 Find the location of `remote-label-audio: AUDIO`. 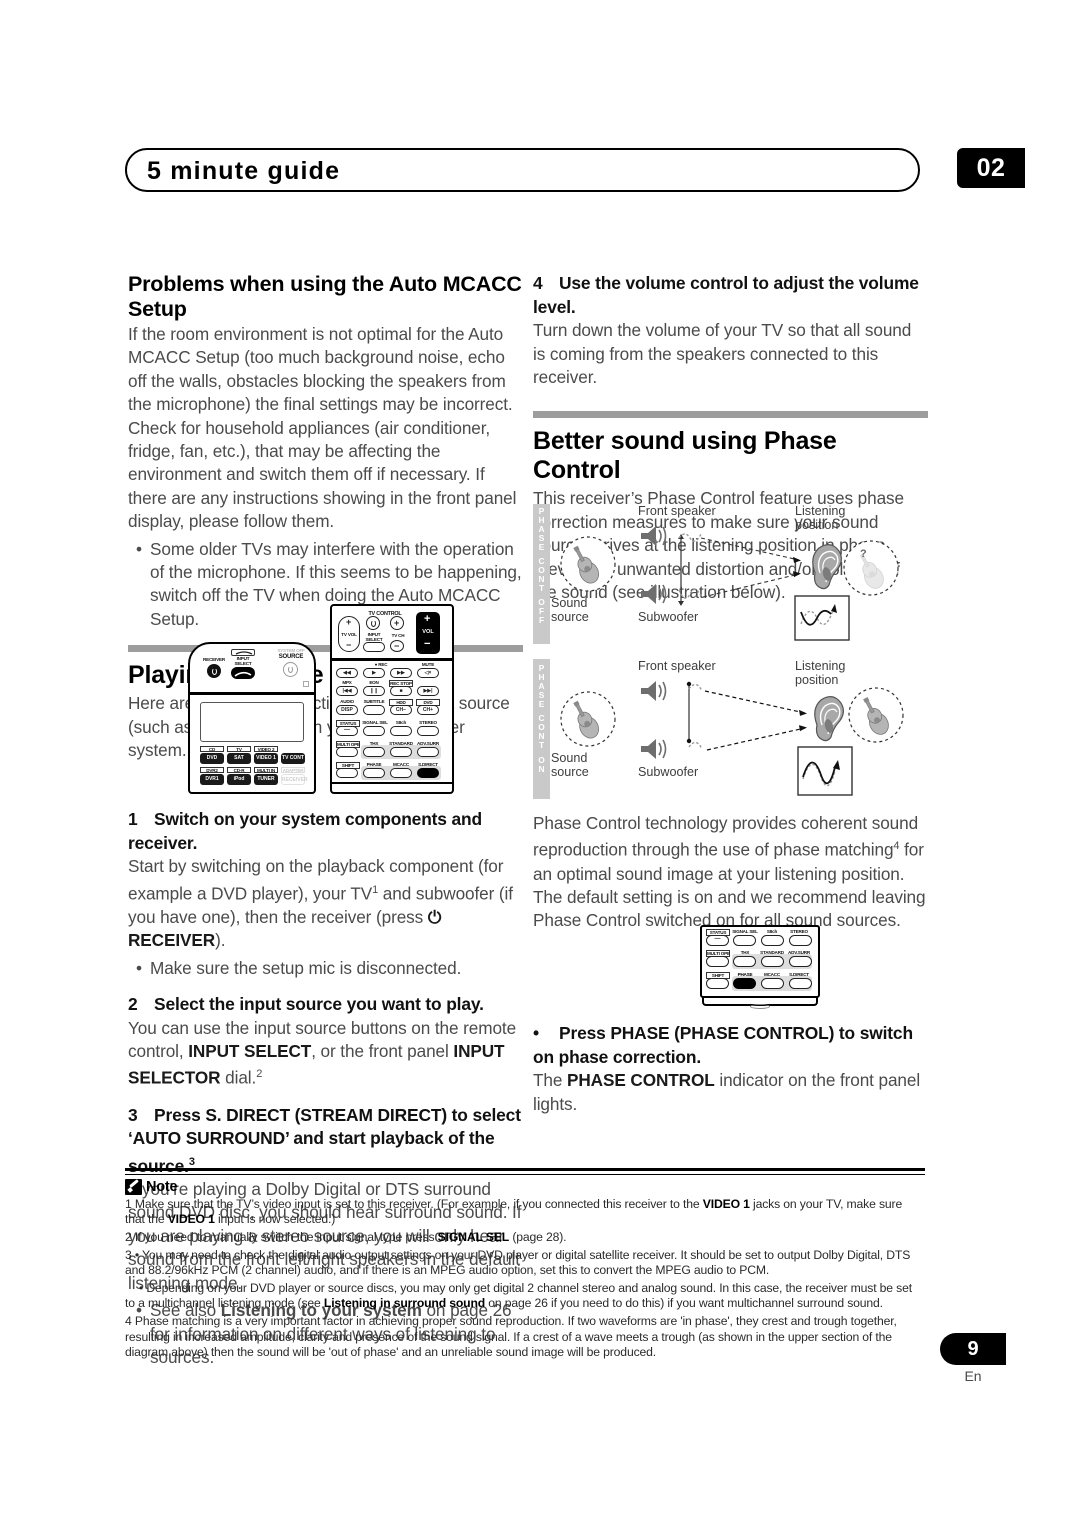

remote-label-audio: AUDIO is located at coordinates (347, 701).